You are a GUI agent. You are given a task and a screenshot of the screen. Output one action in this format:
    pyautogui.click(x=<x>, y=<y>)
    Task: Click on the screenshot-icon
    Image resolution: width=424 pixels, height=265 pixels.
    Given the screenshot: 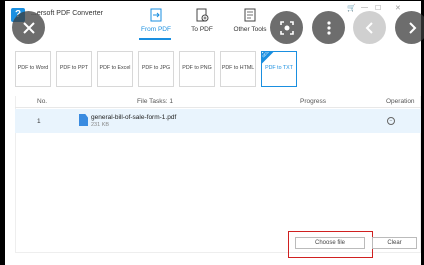 What is the action you would take?
    pyautogui.click(x=286, y=27)
    